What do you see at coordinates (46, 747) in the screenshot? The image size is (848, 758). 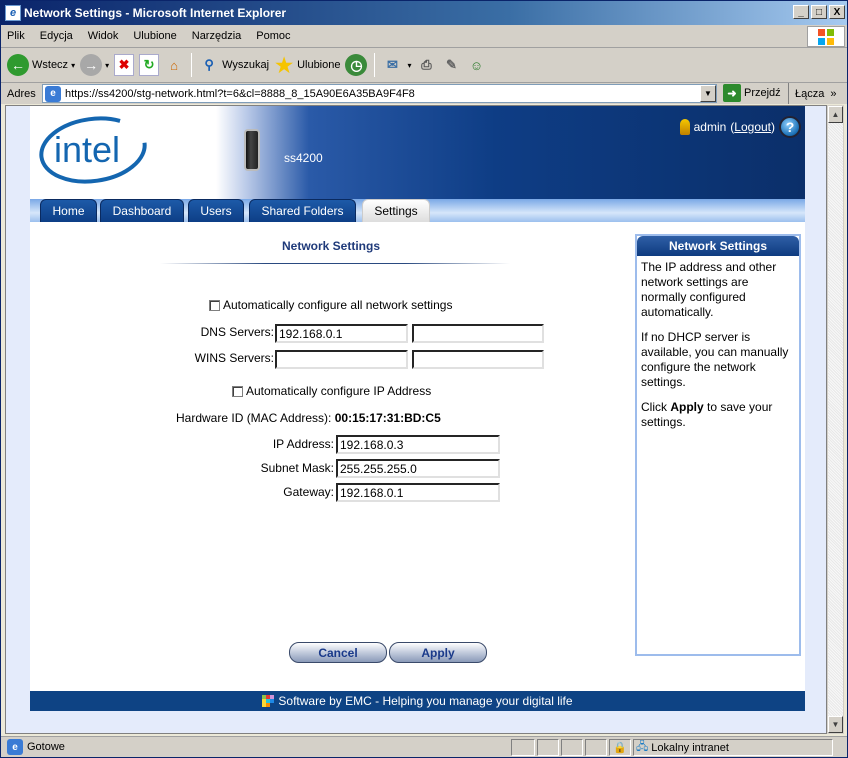 I see `status-text: Gotowe` at bounding box center [46, 747].